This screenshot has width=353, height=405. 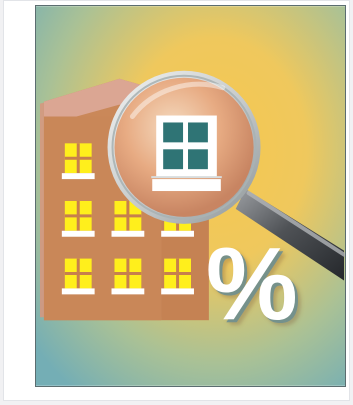 I want to click on percent-symbol: % %, so click(x=253, y=284).